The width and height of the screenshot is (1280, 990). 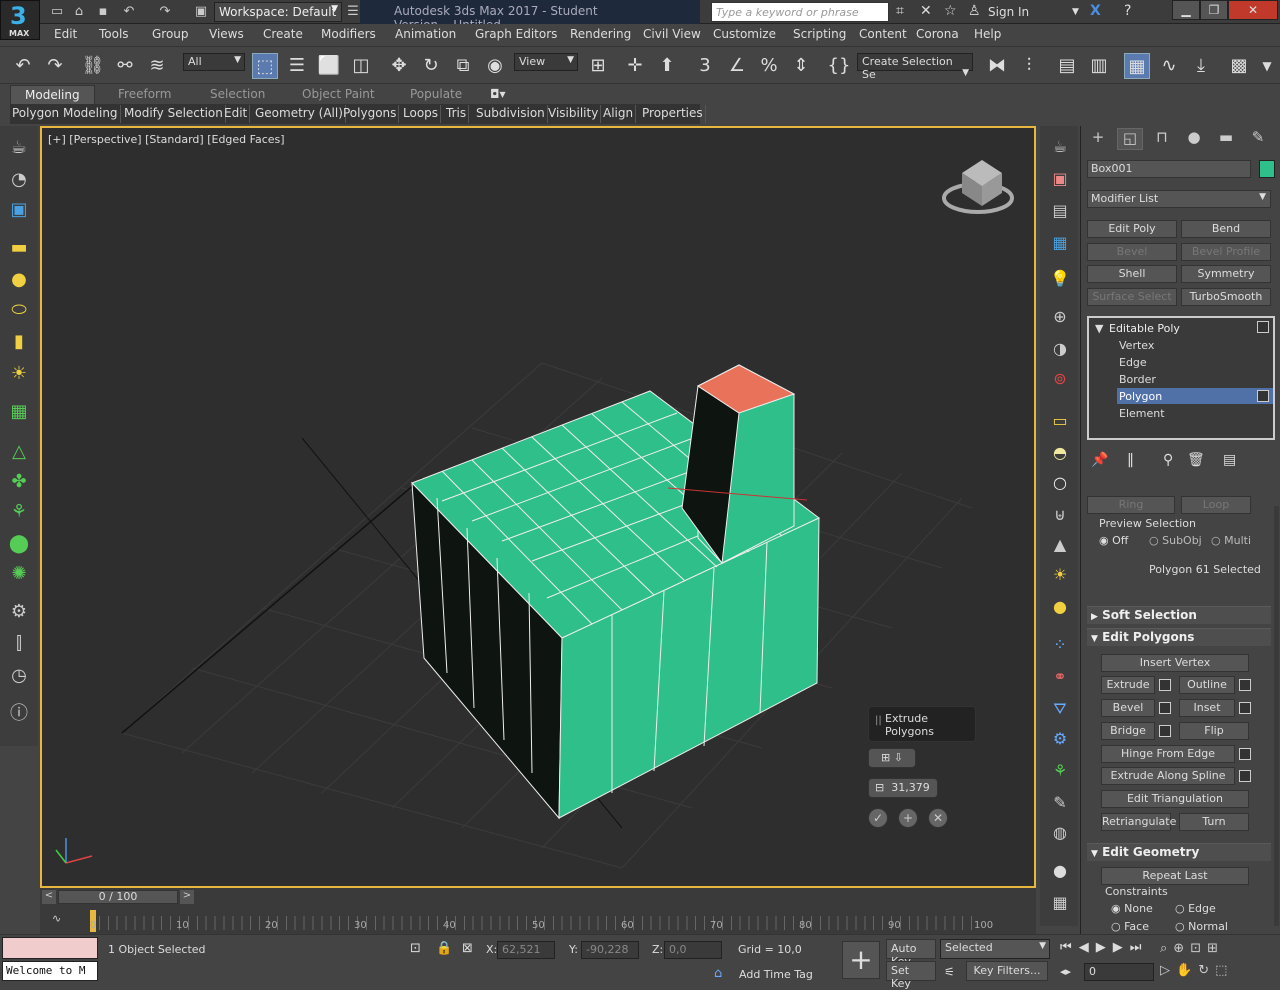 I want to click on mirror-icon: ⧓, so click(x=997, y=66).